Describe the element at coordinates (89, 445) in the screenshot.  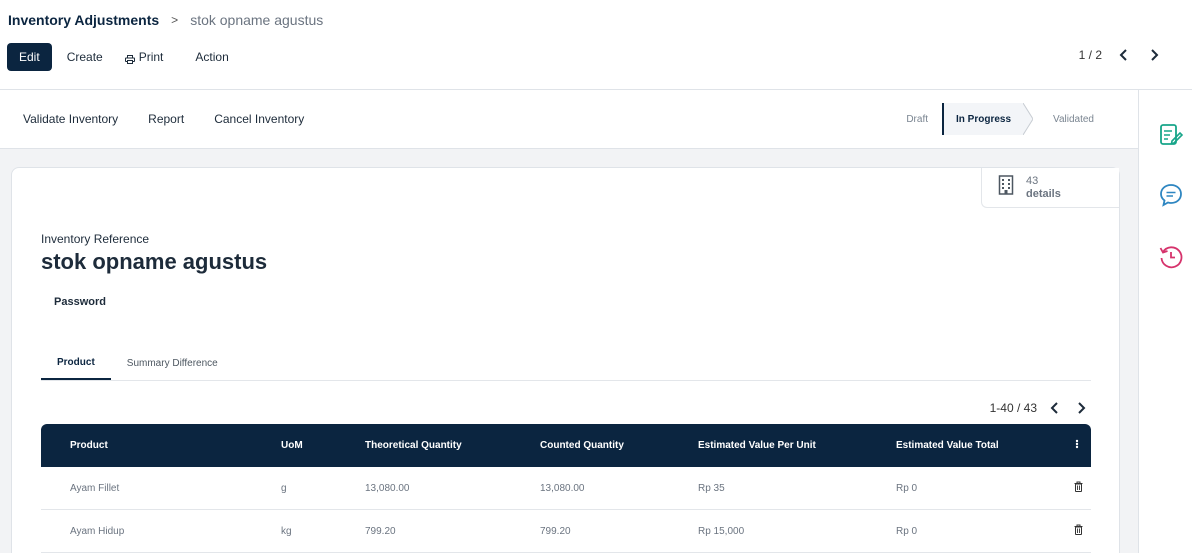
I see `column-header-product: Product` at that location.